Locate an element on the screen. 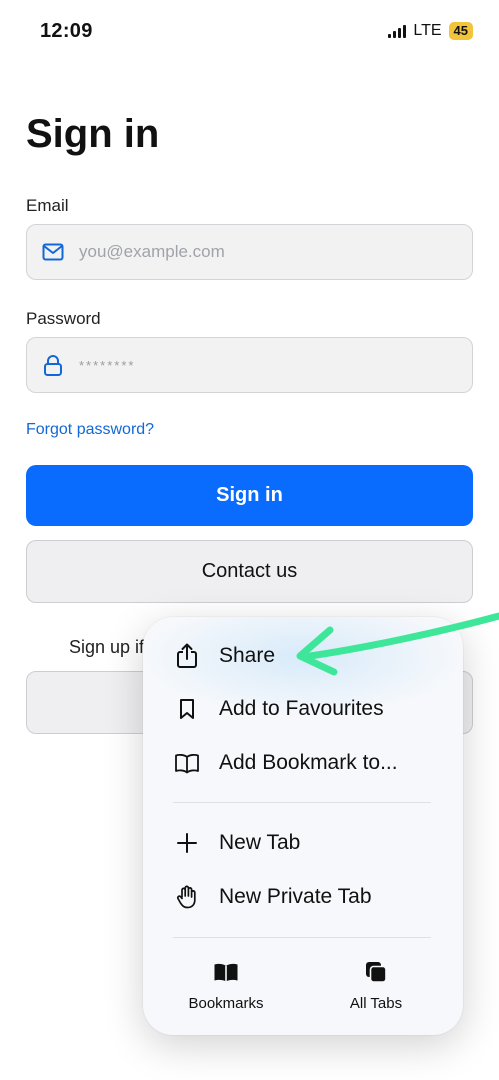  hand-icon is located at coordinates (187, 897).